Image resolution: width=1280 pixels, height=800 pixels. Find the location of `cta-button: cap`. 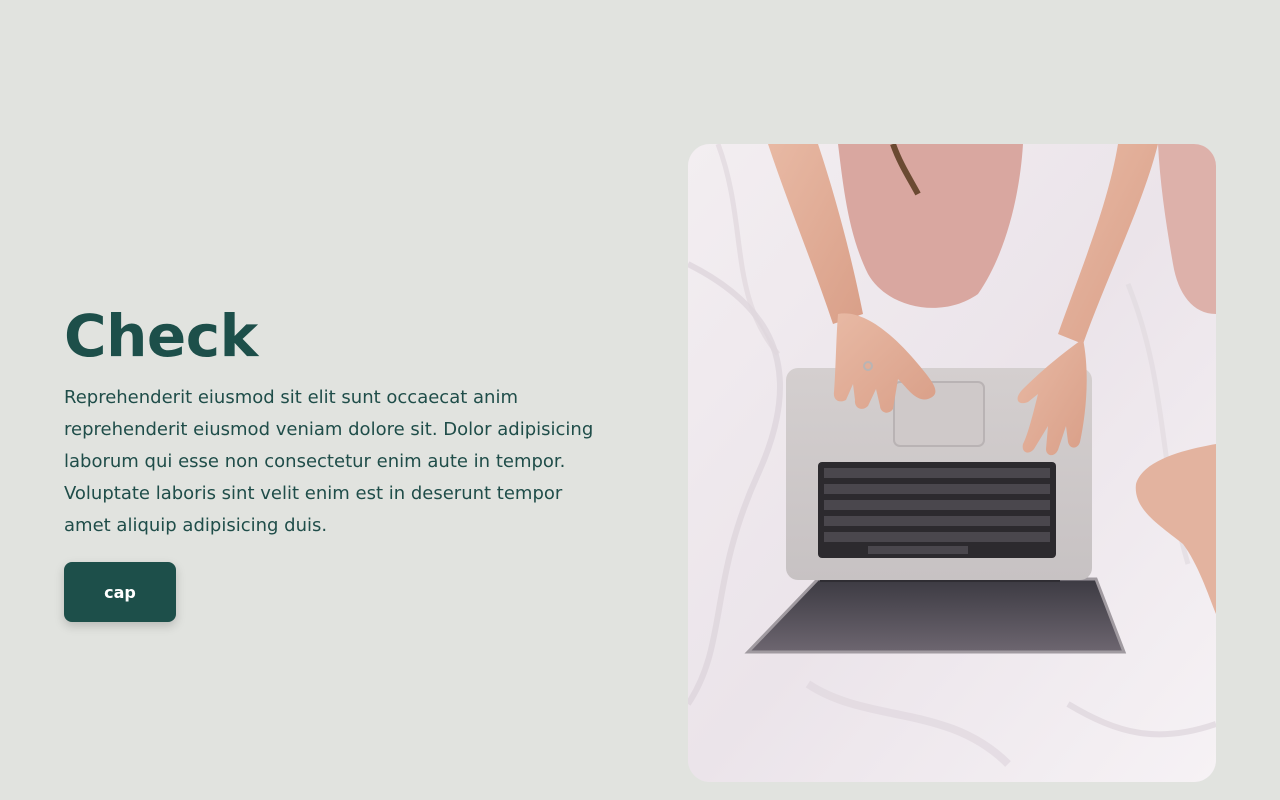

cta-button: cap is located at coordinates (120, 592).